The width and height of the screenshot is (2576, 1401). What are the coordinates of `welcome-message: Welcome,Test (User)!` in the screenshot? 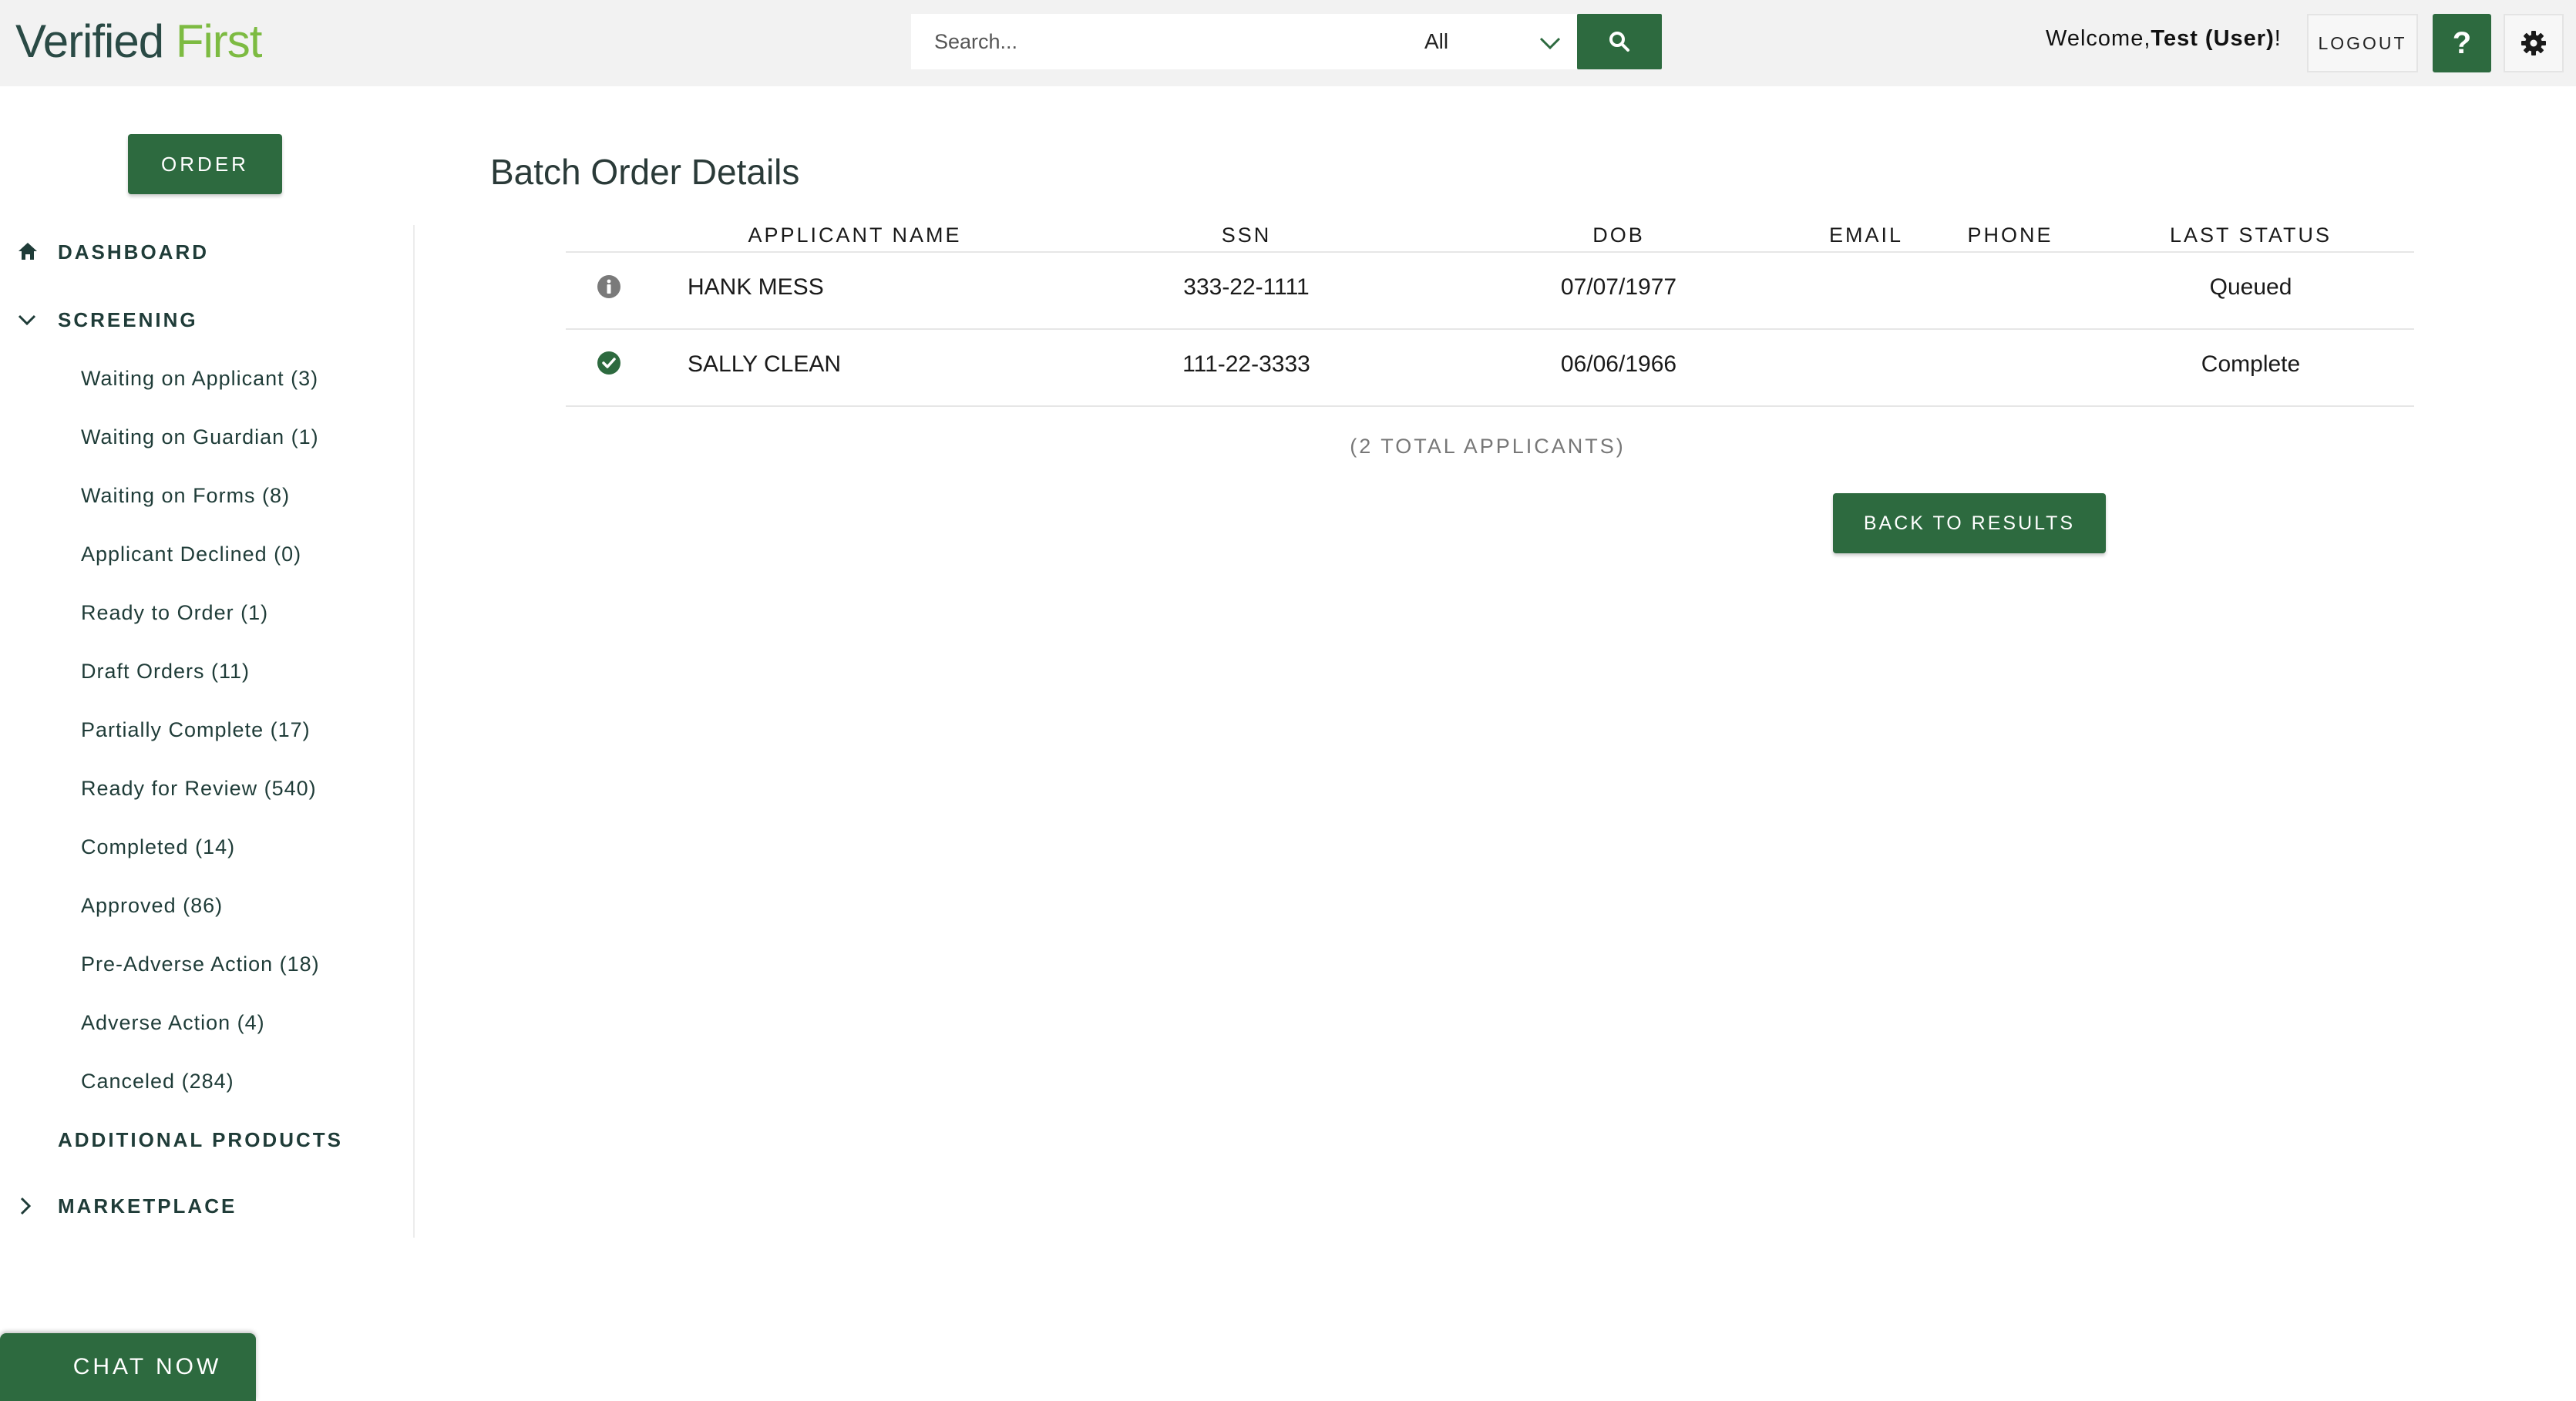 It's located at (2164, 39).